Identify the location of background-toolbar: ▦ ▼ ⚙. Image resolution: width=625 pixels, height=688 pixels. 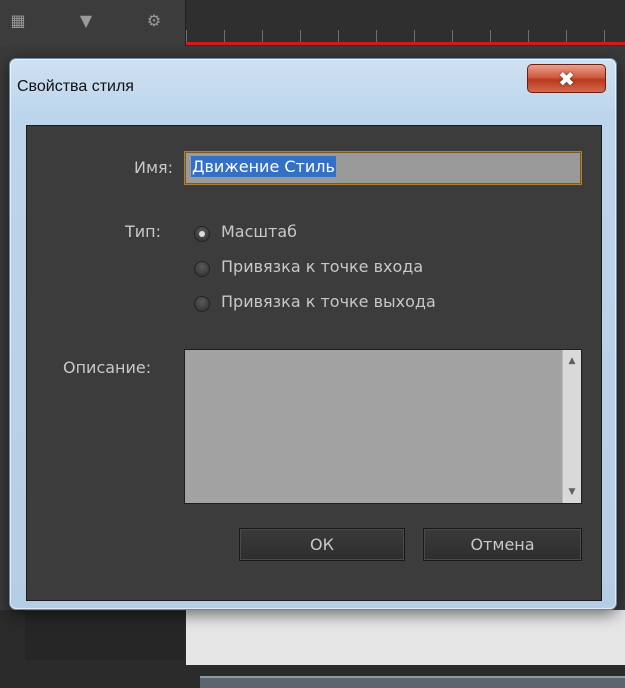
(93, 23).